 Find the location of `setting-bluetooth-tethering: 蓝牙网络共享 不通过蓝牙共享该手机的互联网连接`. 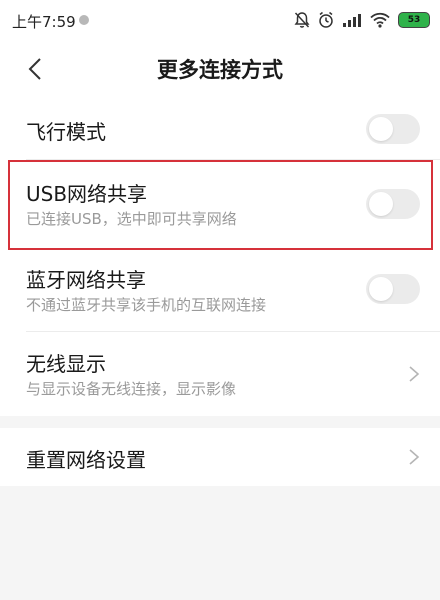

setting-bluetooth-tethering: 蓝牙网络共享 不通过蓝牙共享该手机的互联网连接 is located at coordinates (220, 290).